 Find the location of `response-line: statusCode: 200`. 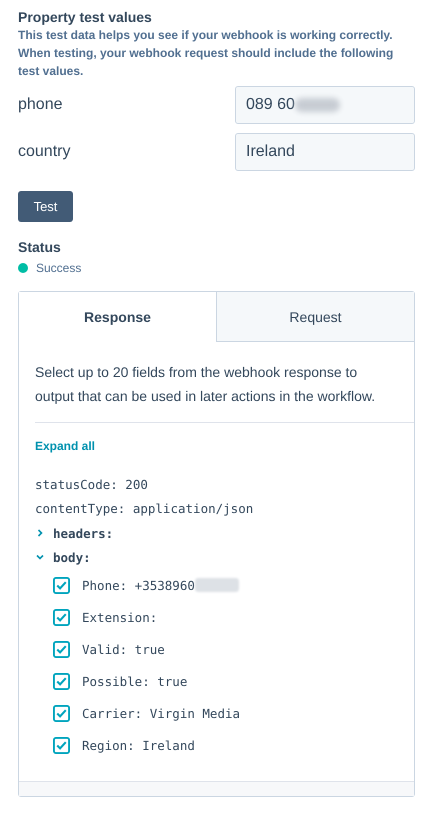

response-line: statusCode: 200 is located at coordinates (92, 485).